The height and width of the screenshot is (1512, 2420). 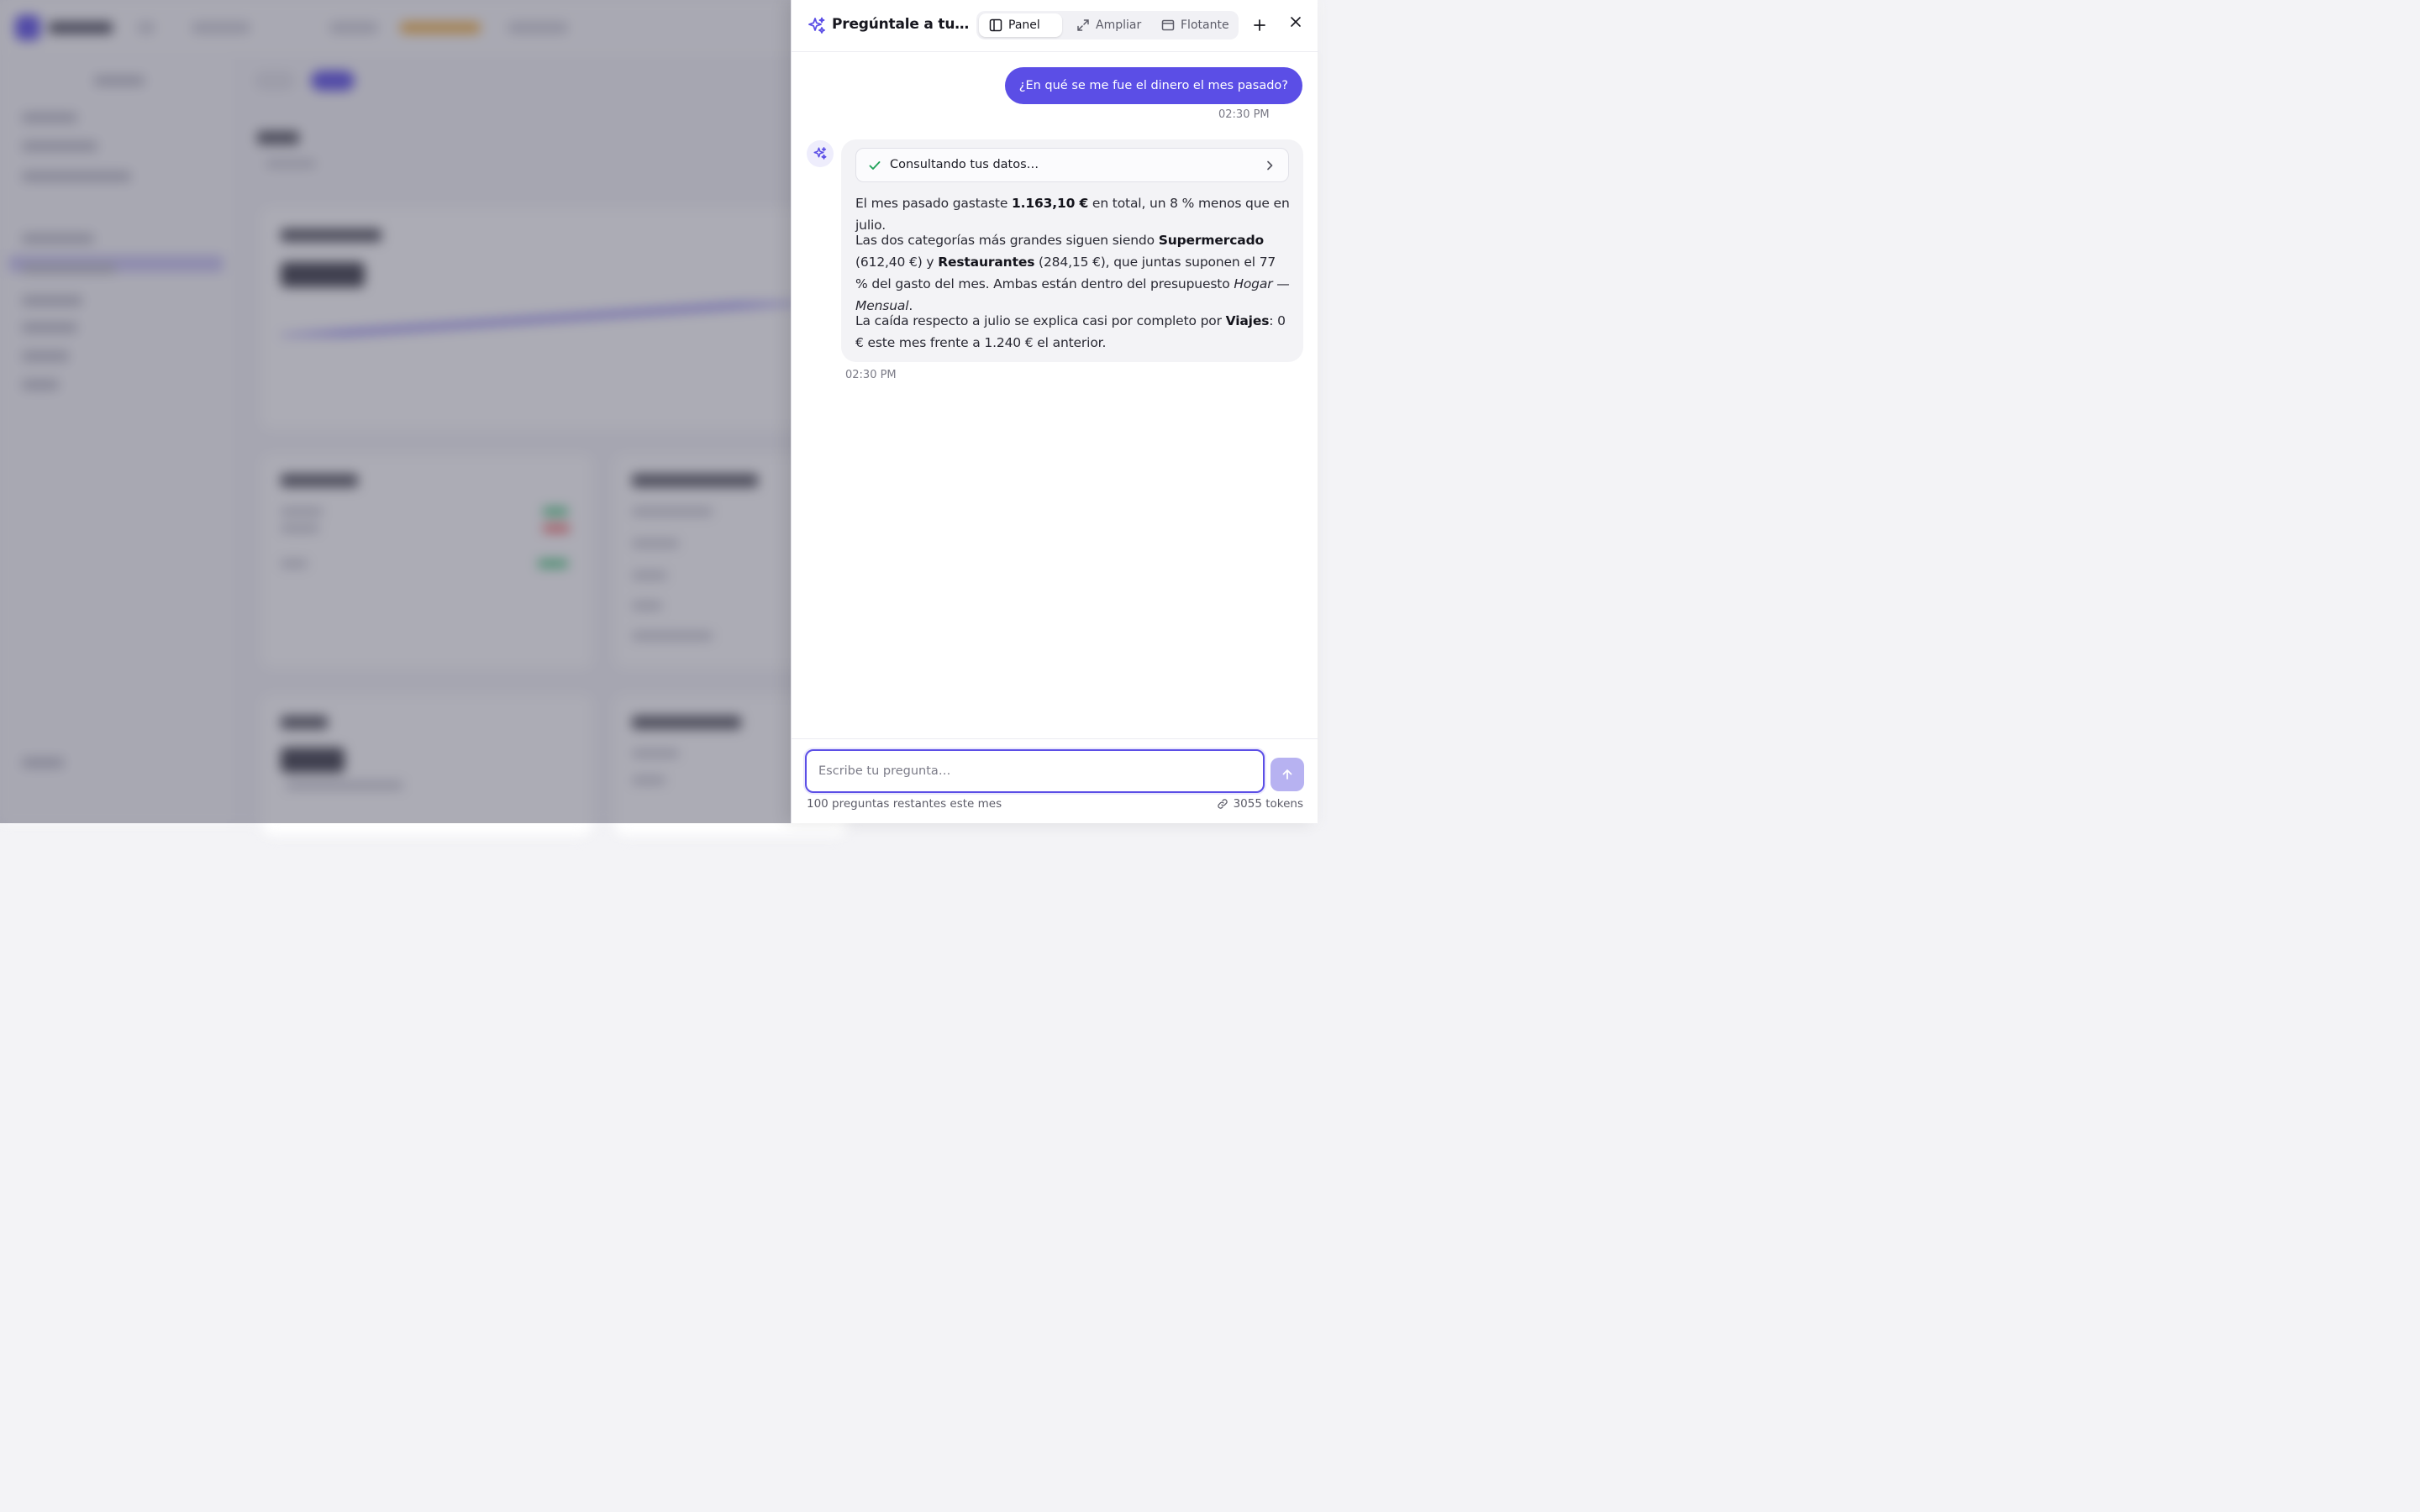 I want to click on send-button, so click(x=1287, y=774).